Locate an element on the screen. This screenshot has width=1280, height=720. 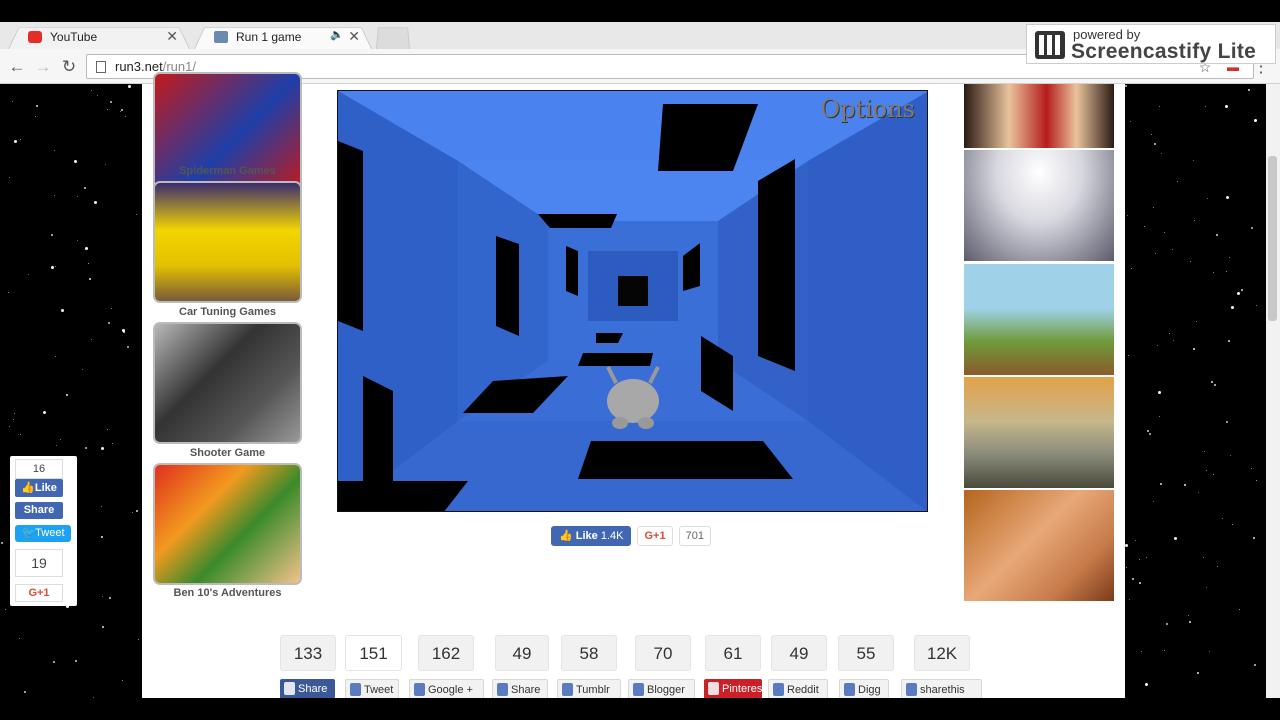
google-plus-count: 701 is located at coordinates (694, 536).